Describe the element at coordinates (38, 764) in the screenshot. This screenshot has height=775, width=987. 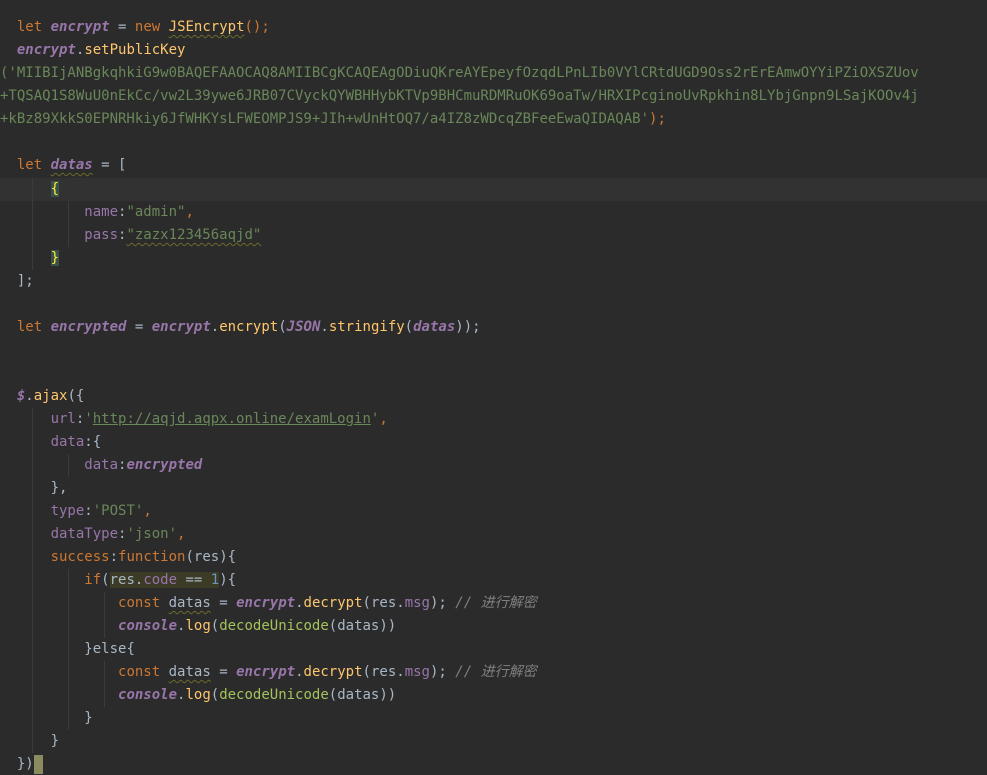
I see `text-cursor` at that location.